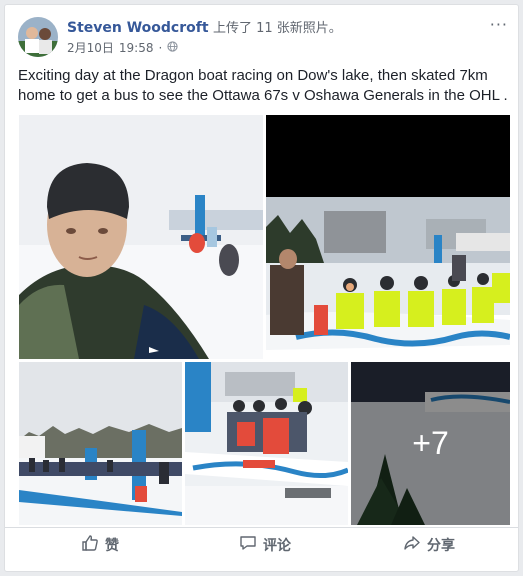 The height and width of the screenshot is (576, 523). Describe the element at coordinates (38, 37) in the screenshot. I see `avatar` at that location.